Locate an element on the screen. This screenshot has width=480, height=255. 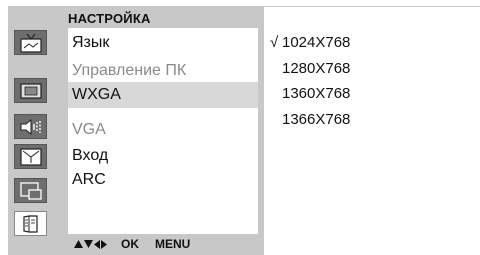
category-sound is located at coordinates (30, 126).